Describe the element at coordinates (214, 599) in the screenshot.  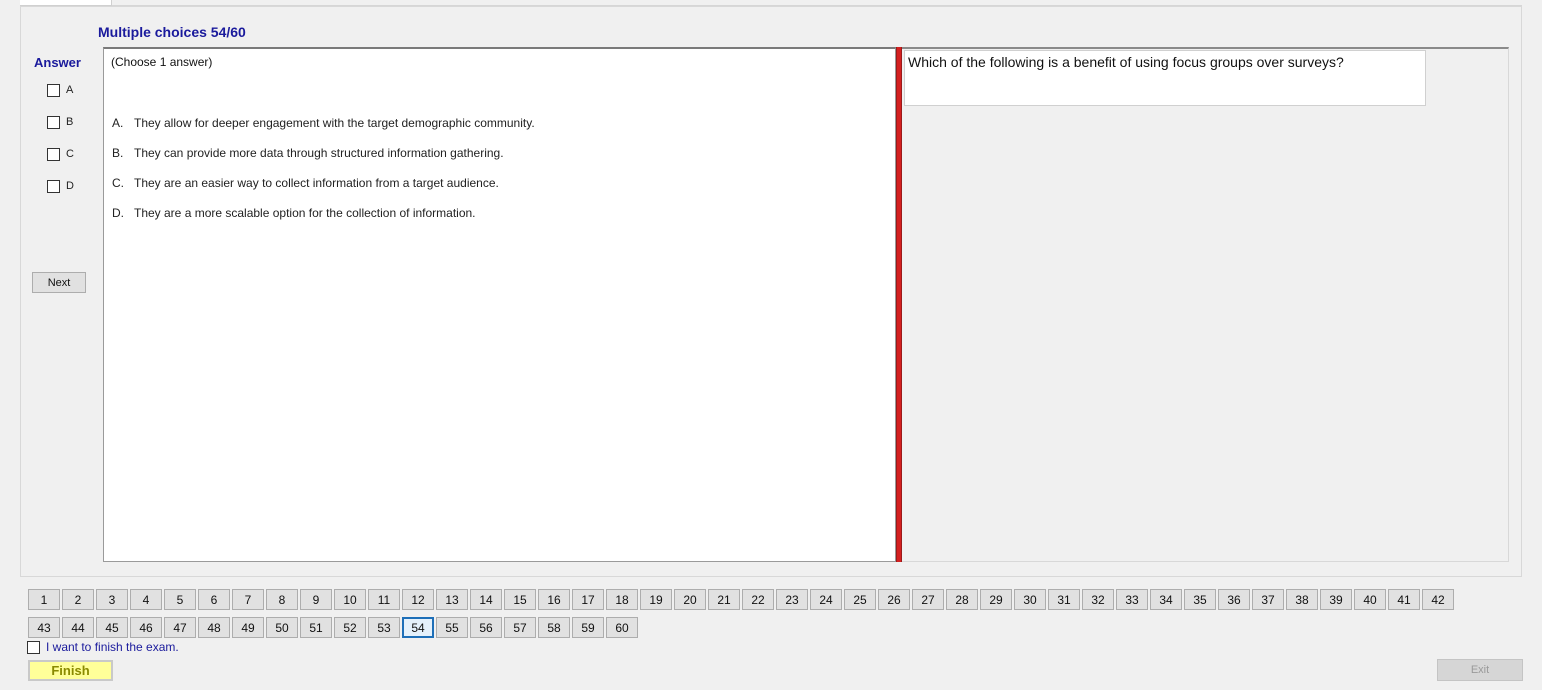
I see `question-nav-button: 6` at that location.